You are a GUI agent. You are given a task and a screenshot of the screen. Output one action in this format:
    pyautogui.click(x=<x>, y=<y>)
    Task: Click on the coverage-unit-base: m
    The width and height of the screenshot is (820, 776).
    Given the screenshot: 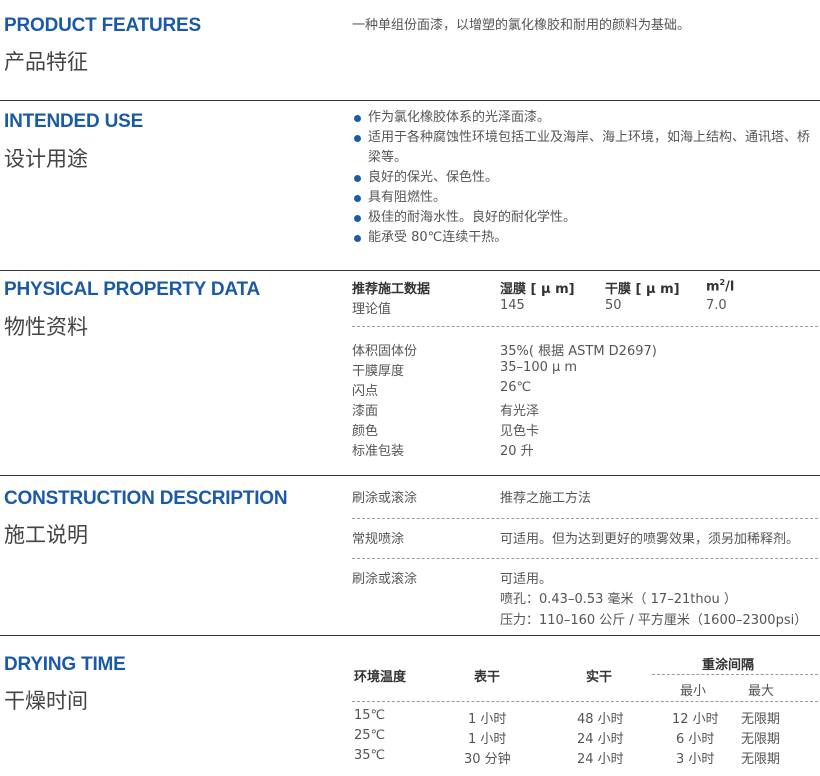 What is the action you would take?
    pyautogui.click(x=713, y=287)
    